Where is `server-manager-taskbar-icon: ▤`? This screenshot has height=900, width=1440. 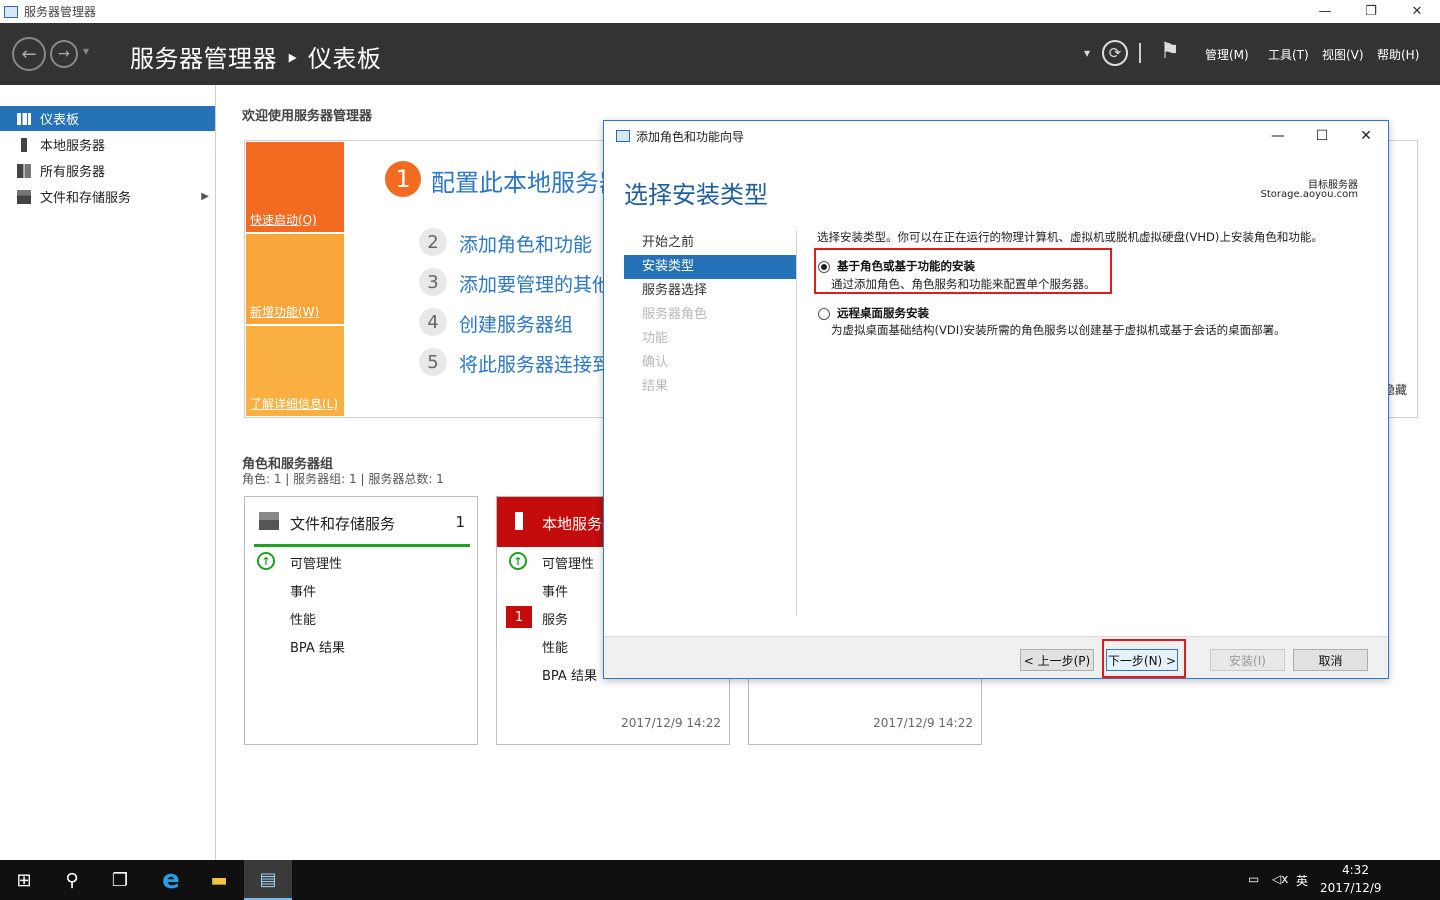
server-manager-taskbar-icon: ▤ is located at coordinates (268, 880).